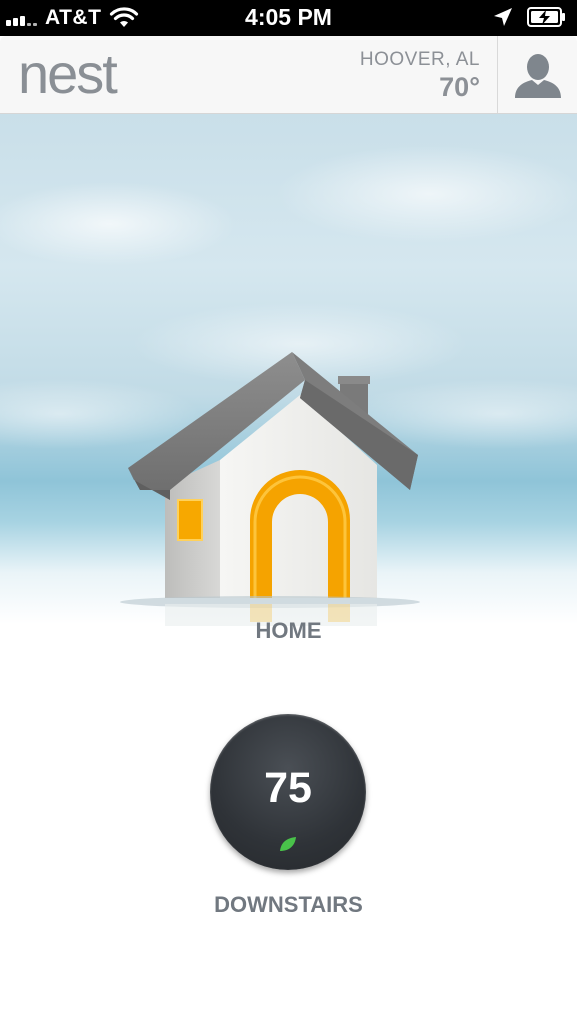 The image size is (577, 1024). What do you see at coordinates (546, 17) in the screenshot?
I see `battery-charging-icon` at bounding box center [546, 17].